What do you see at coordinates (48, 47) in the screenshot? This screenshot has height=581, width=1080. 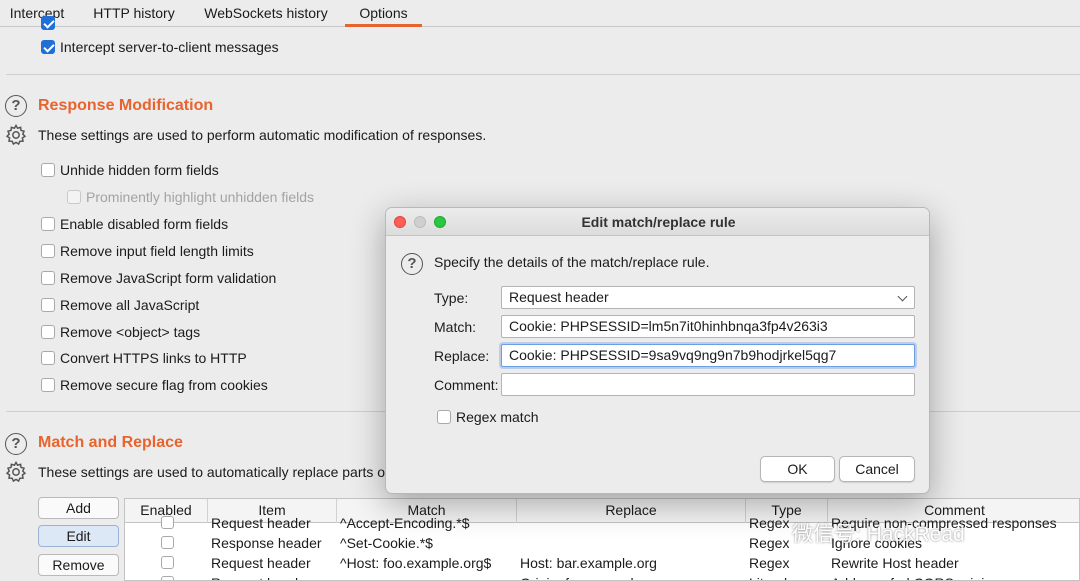 I see `intercept-server-to-client-checkbox` at bounding box center [48, 47].